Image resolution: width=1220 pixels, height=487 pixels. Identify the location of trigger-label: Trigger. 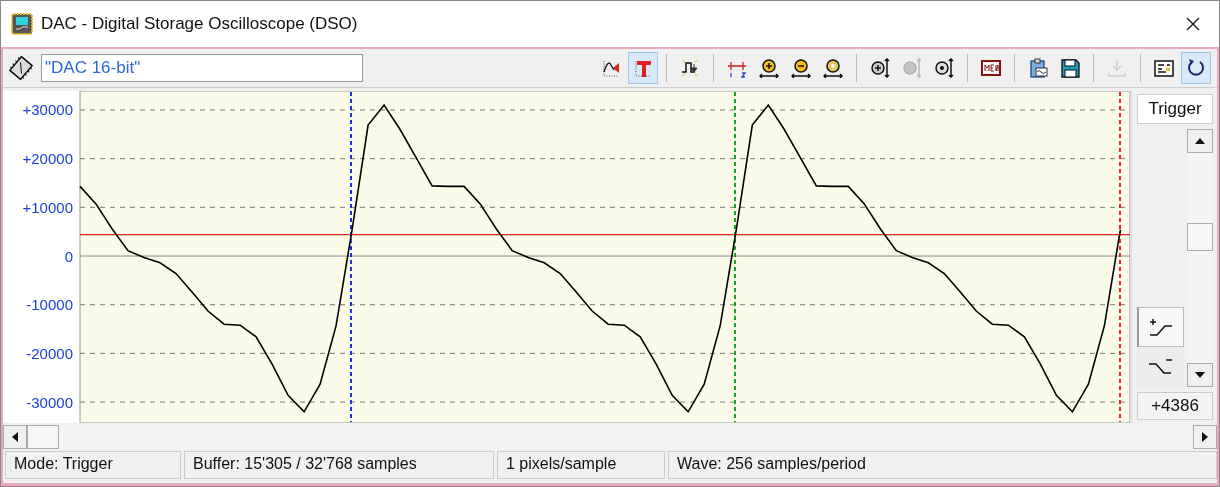
(1175, 109).